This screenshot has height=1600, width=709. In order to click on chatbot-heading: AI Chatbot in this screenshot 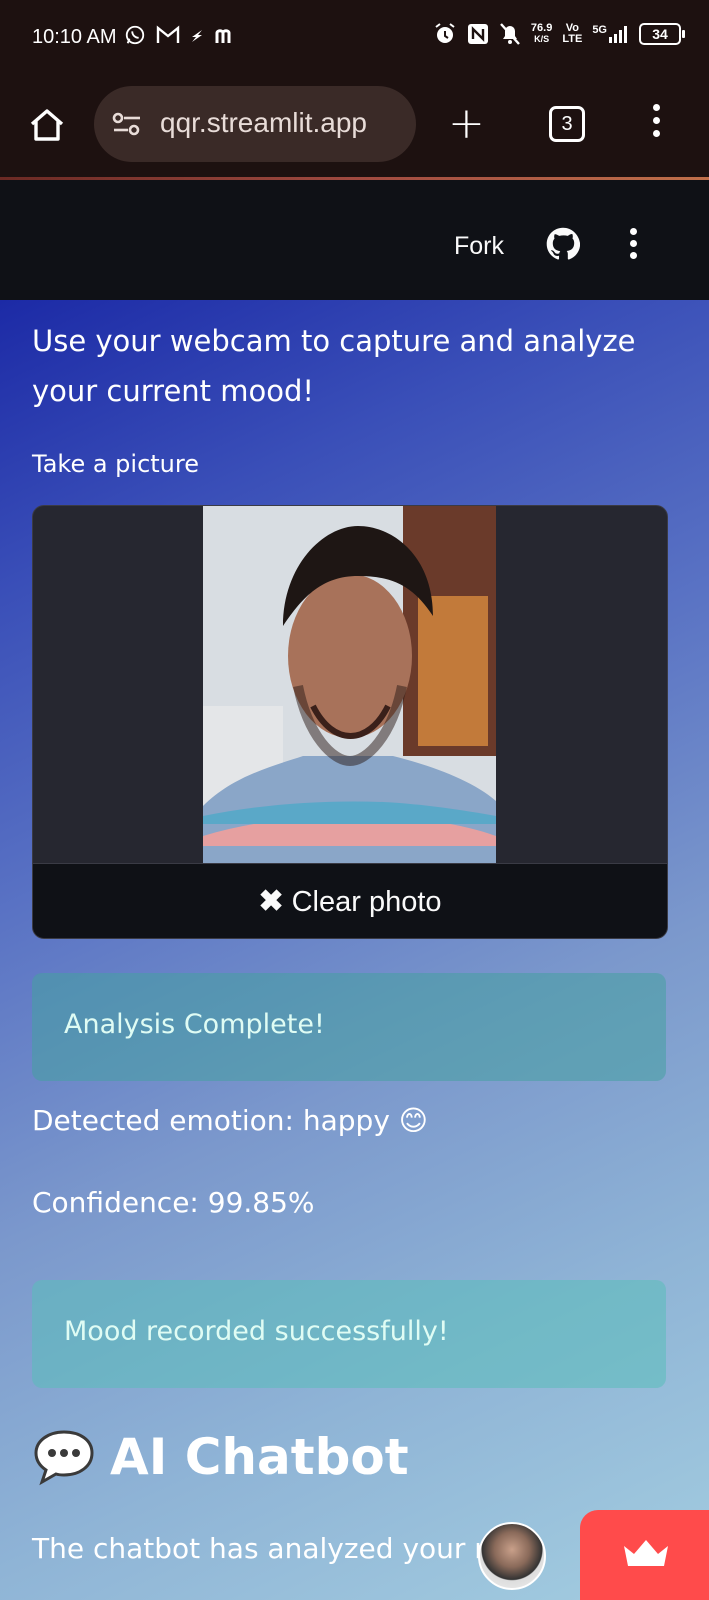, I will do `click(220, 1457)`.